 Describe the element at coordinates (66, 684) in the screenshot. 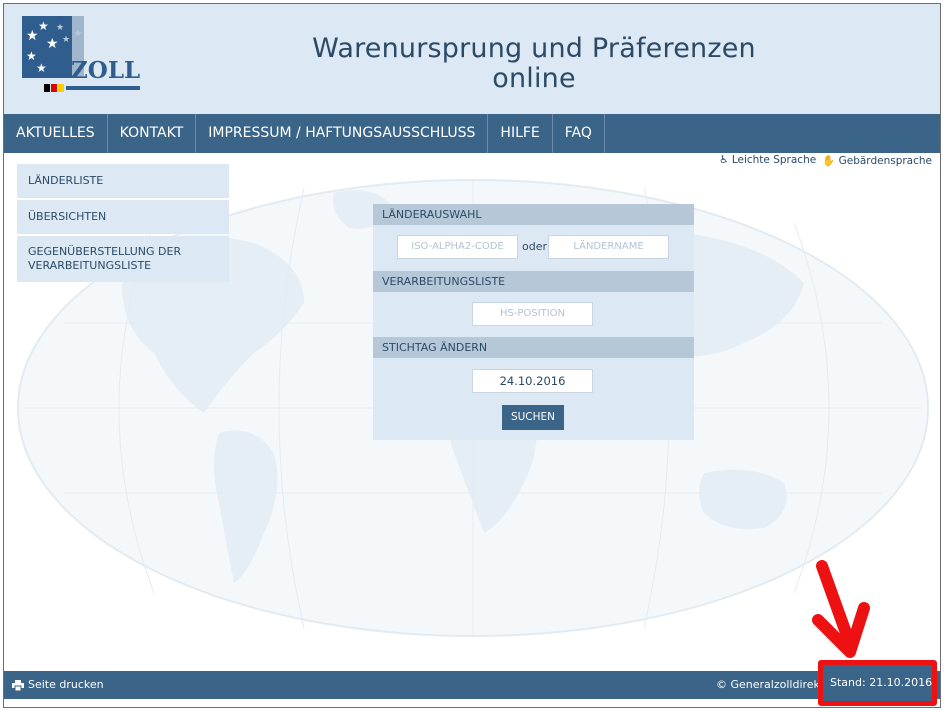

I see `print-page-label: Seite drucken` at that location.